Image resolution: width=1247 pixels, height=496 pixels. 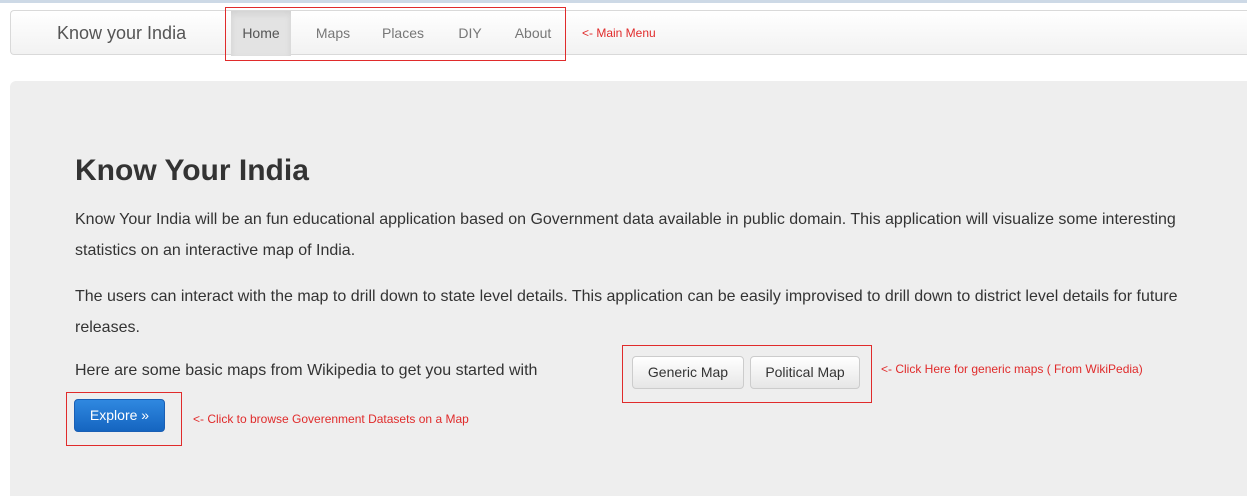 What do you see at coordinates (121, 33) in the screenshot?
I see `navbar-brand: Know your India` at bounding box center [121, 33].